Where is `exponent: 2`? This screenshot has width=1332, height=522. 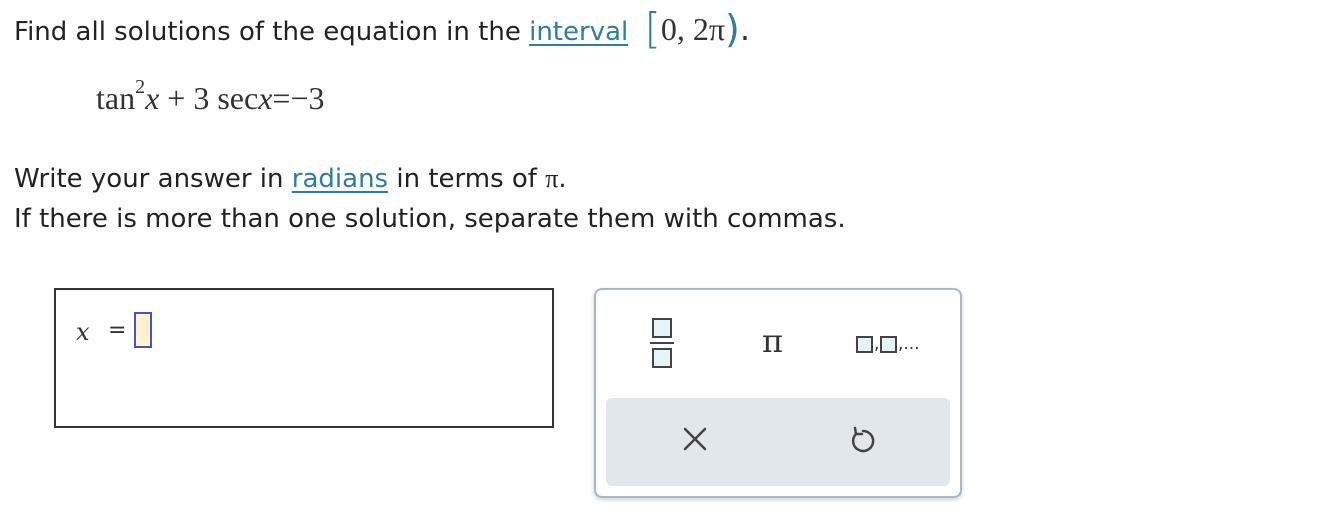 exponent: 2 is located at coordinates (140, 87).